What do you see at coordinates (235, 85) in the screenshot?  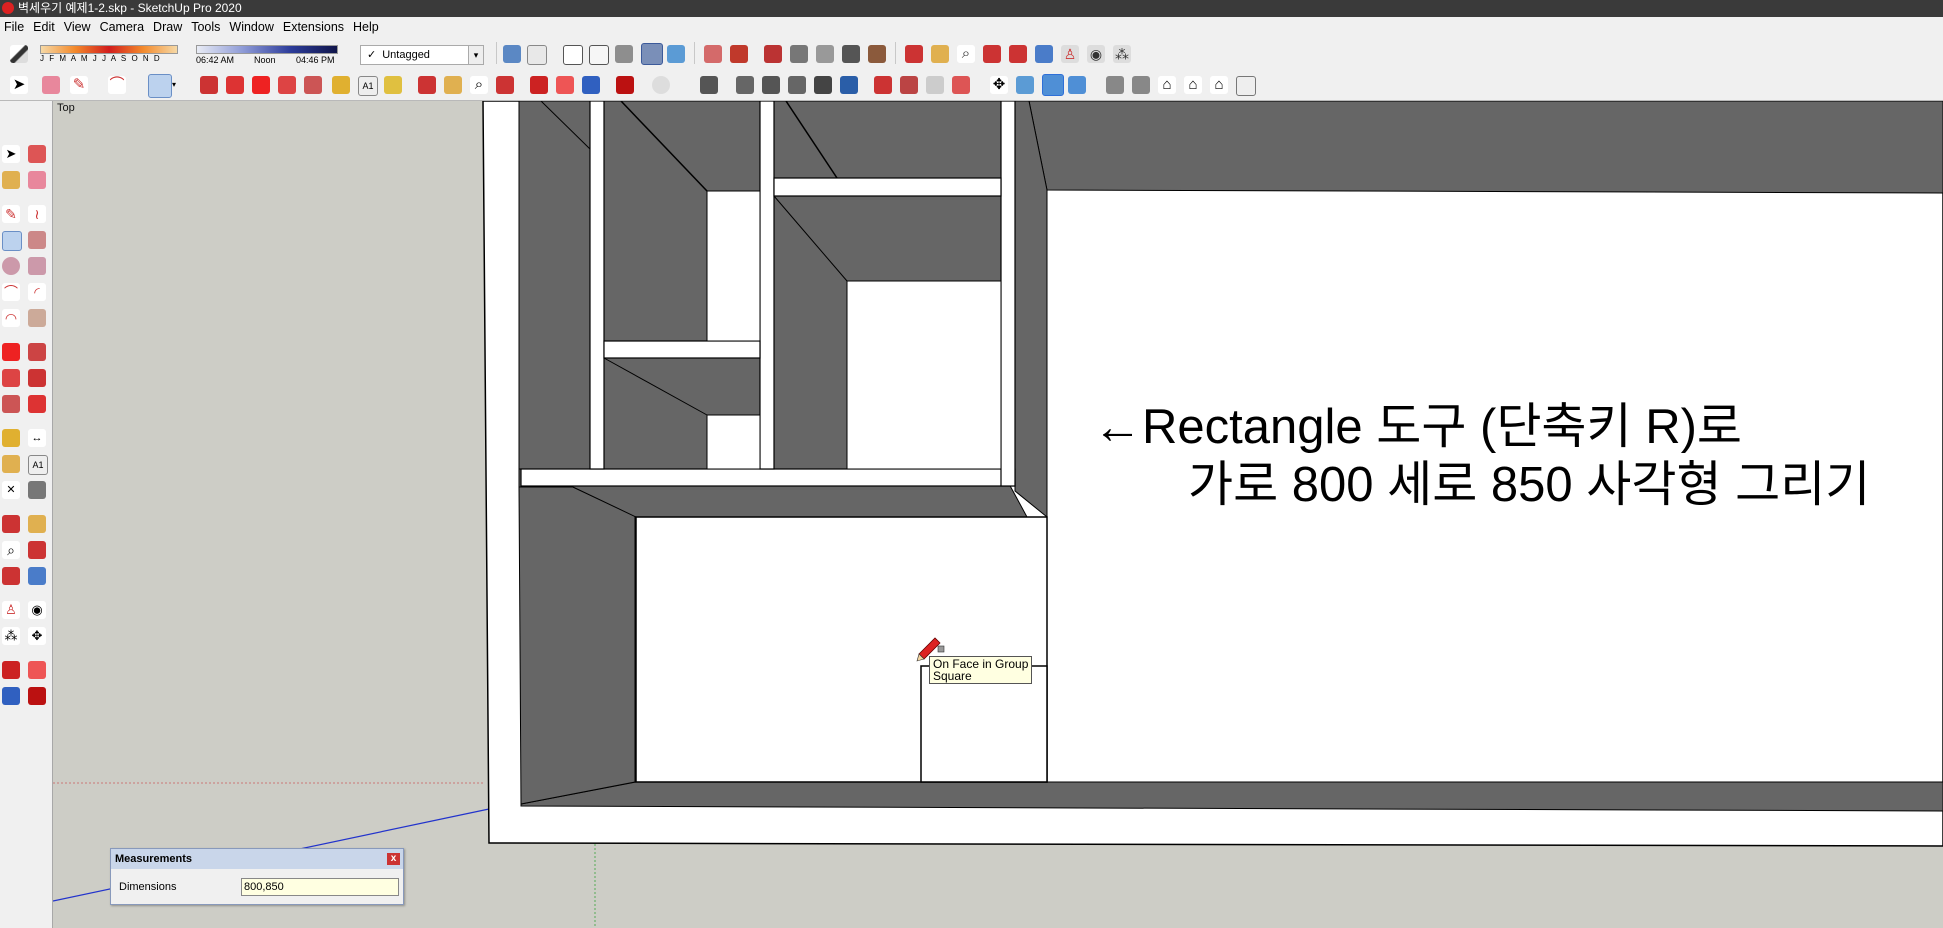 I see `follow-me-icon` at bounding box center [235, 85].